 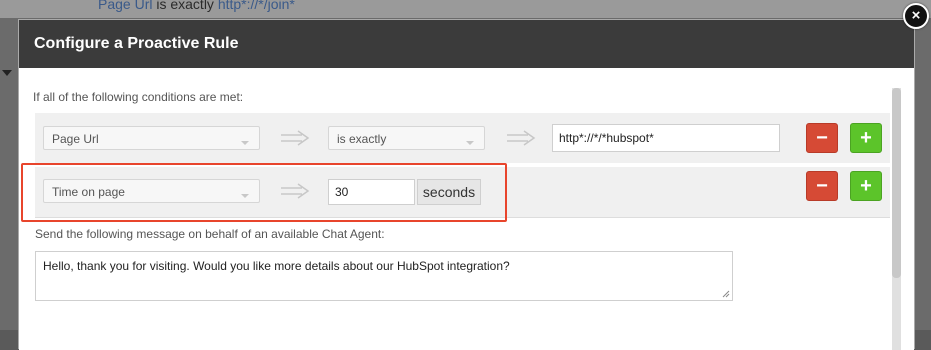 What do you see at coordinates (406, 138) in the screenshot?
I see `condition-operator-select: is exactly` at bounding box center [406, 138].